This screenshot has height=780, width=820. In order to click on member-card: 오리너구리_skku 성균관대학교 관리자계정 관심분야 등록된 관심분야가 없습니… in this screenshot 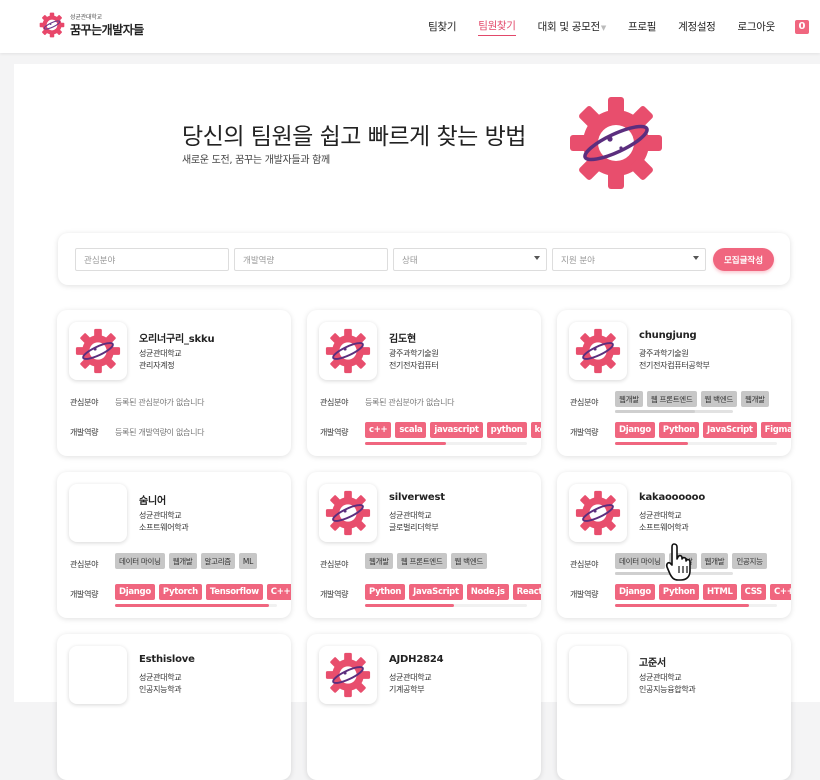, I will do `click(174, 383)`.